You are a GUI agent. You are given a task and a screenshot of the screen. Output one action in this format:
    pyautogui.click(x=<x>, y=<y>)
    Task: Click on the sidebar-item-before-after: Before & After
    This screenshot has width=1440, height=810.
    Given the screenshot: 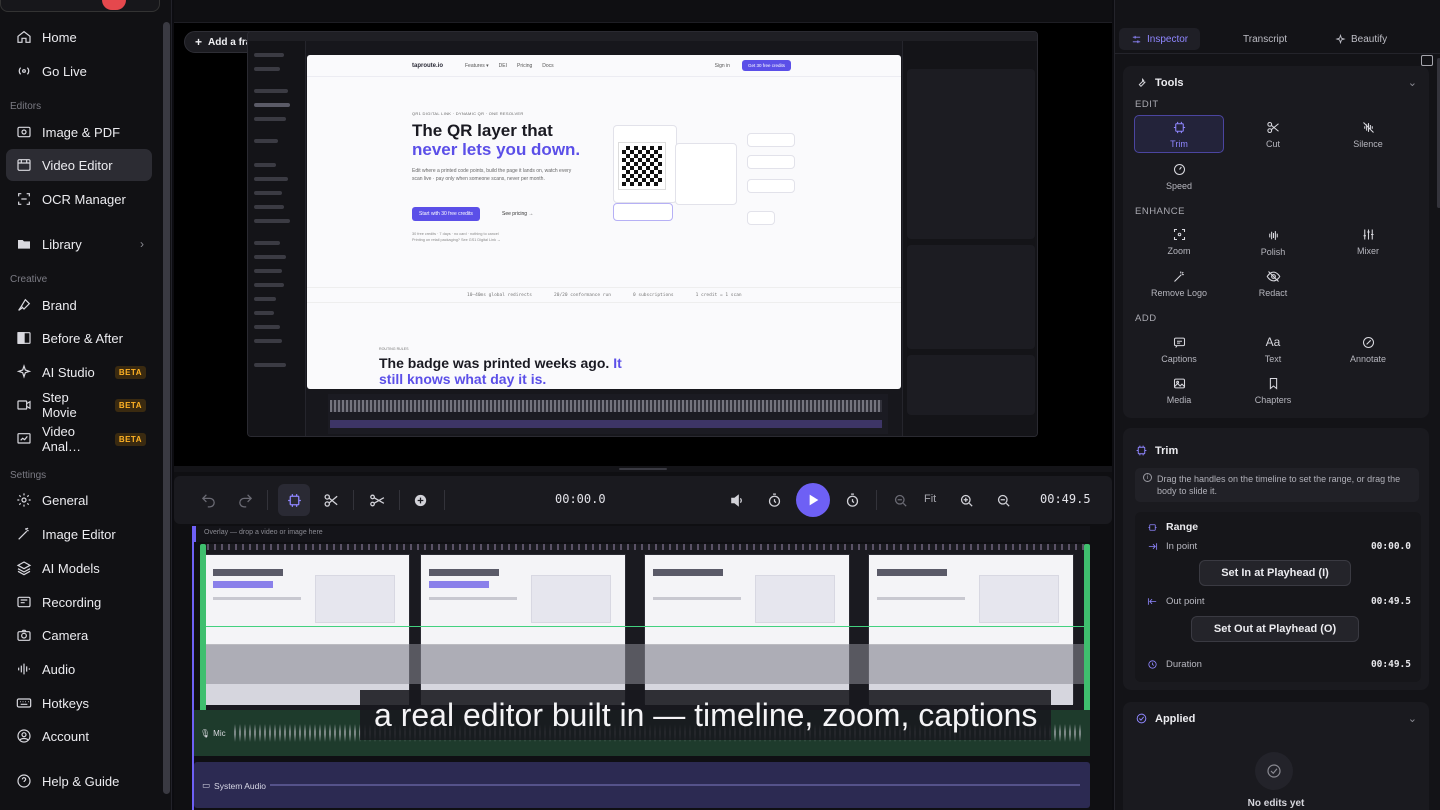 What is the action you would take?
    pyautogui.click(x=79, y=338)
    